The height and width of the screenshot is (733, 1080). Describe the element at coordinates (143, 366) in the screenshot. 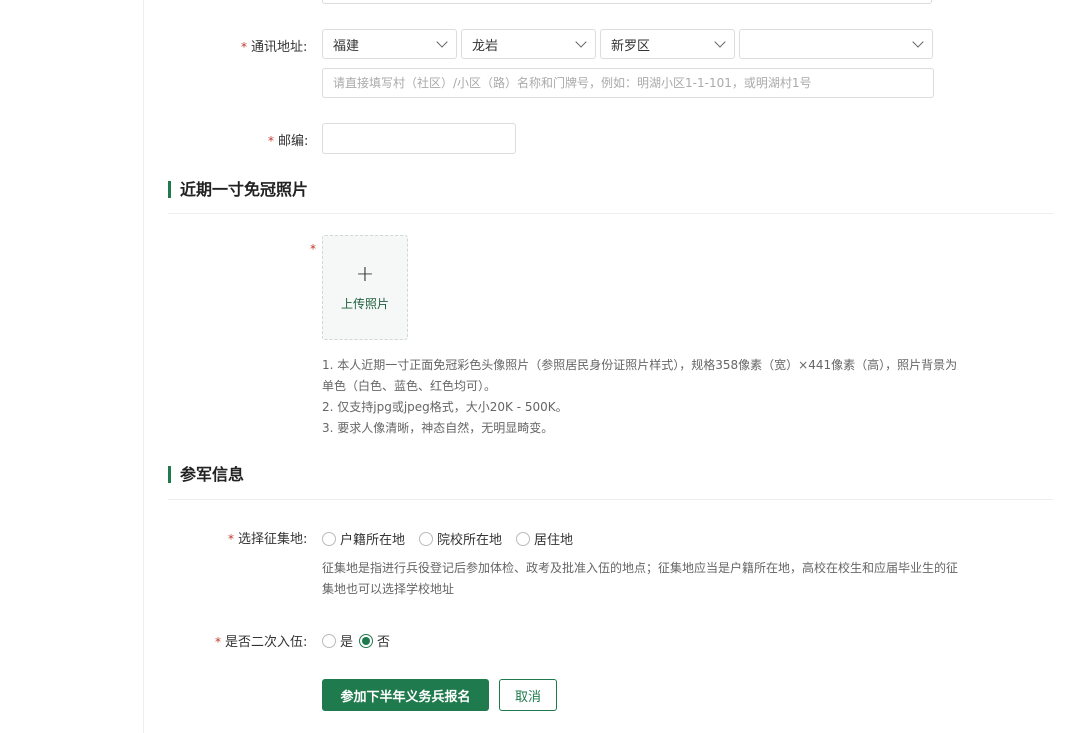

I see `page-left-border` at that location.